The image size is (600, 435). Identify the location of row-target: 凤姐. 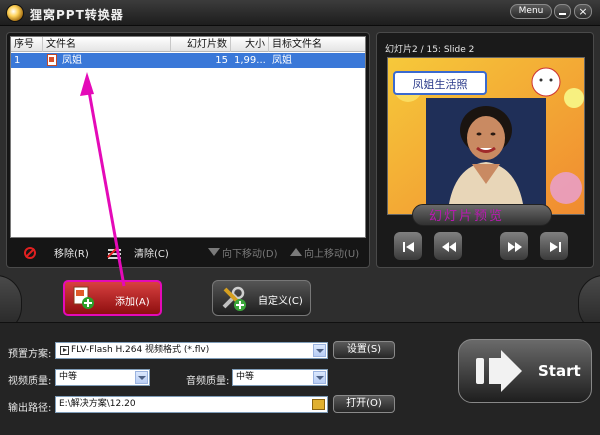
(282, 60).